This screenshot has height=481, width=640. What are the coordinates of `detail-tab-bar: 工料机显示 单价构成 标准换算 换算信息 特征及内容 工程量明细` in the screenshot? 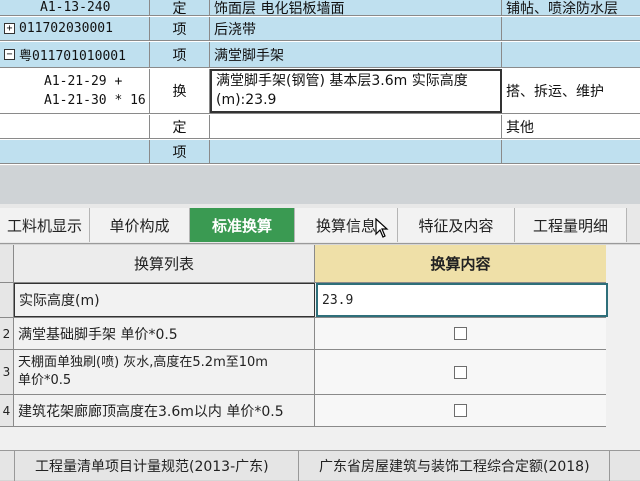 It's located at (320, 224).